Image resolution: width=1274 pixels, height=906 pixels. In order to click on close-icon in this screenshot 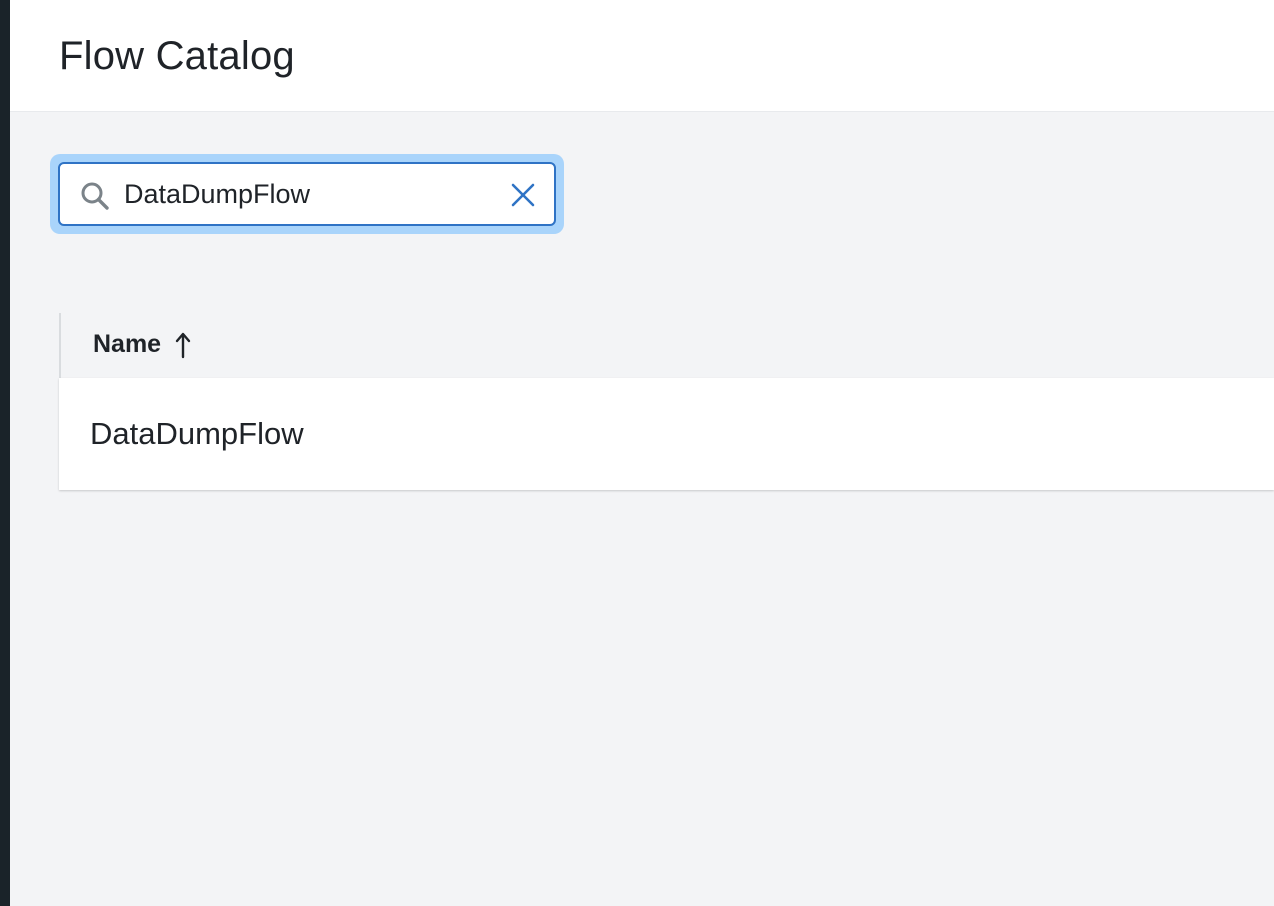, I will do `click(523, 195)`.